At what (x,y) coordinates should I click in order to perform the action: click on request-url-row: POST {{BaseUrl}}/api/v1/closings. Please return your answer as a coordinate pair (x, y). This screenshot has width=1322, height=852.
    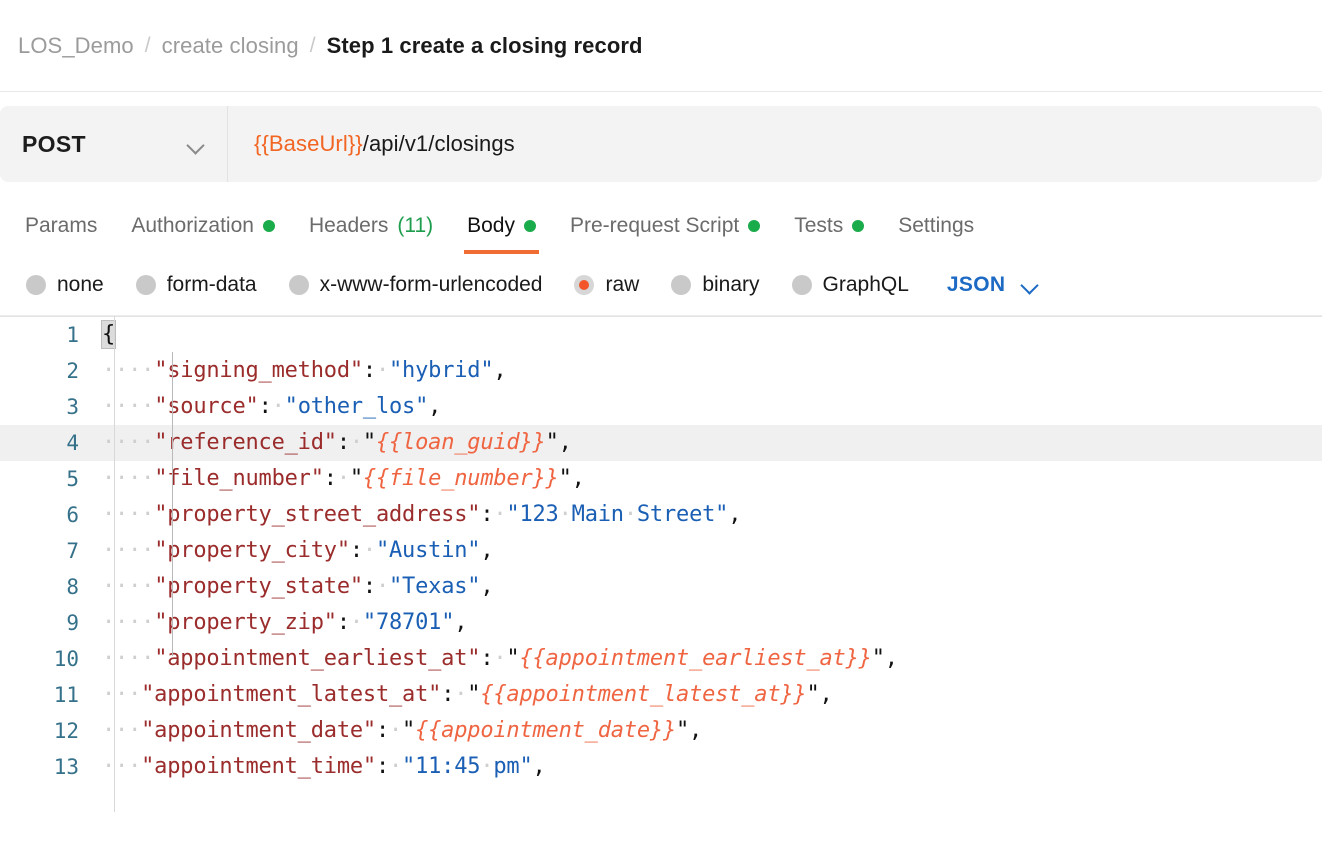
    Looking at the image, I should click on (661, 137).